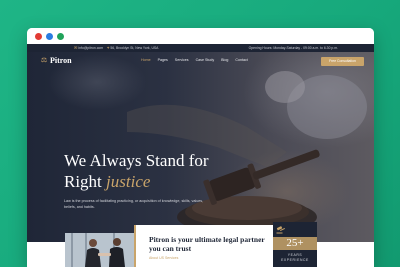 This screenshot has width=400, height=267. I want to click on hero-title-line2: Right justice, so click(136, 181).